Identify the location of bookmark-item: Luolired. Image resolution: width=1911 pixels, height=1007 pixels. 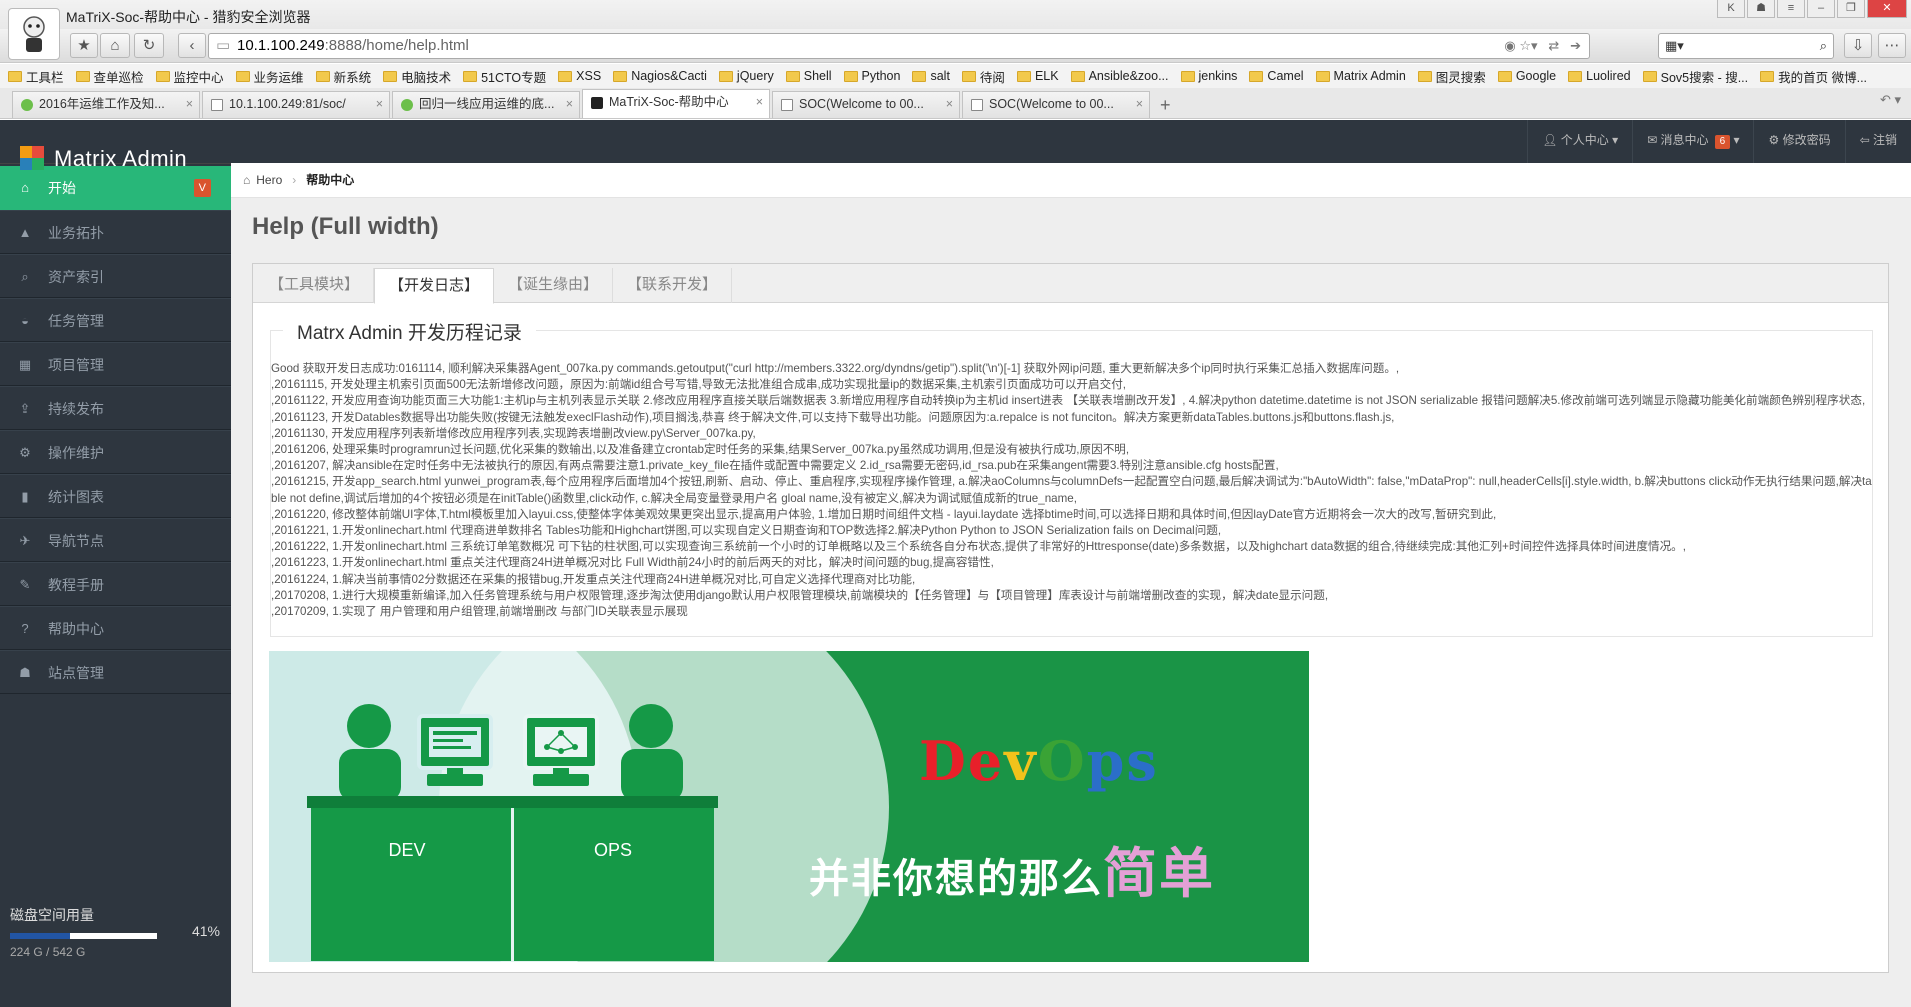
(1599, 76).